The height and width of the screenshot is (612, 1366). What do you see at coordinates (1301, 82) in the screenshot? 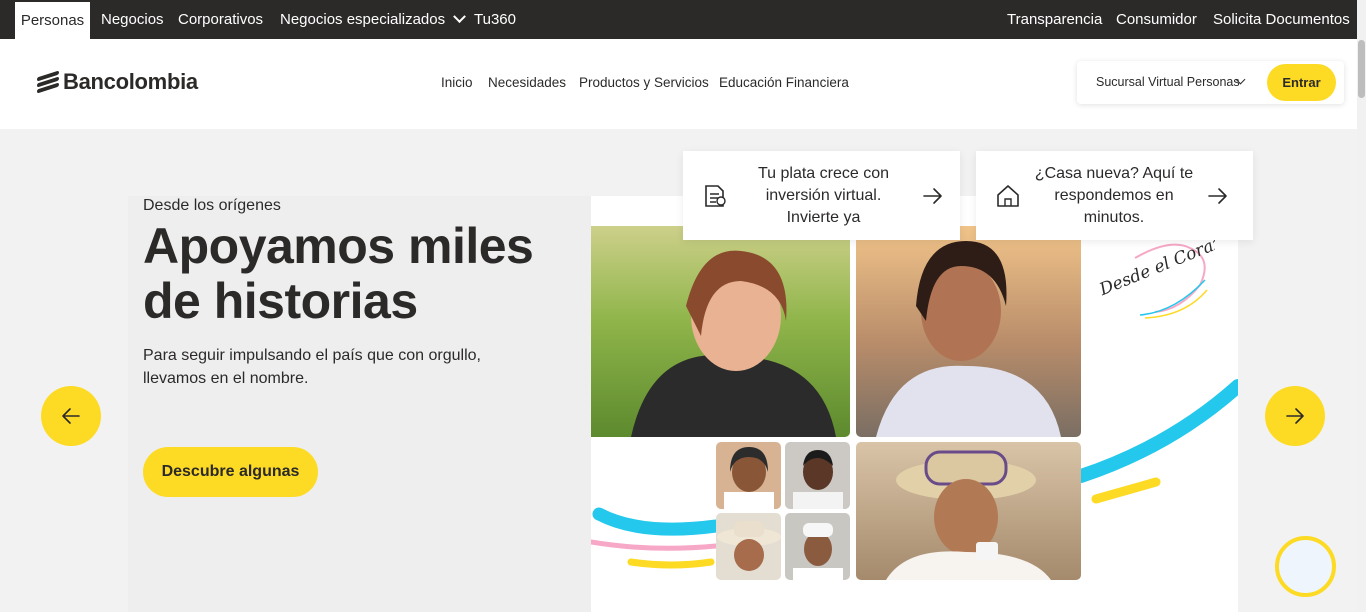
I see `login-button: Entrar` at bounding box center [1301, 82].